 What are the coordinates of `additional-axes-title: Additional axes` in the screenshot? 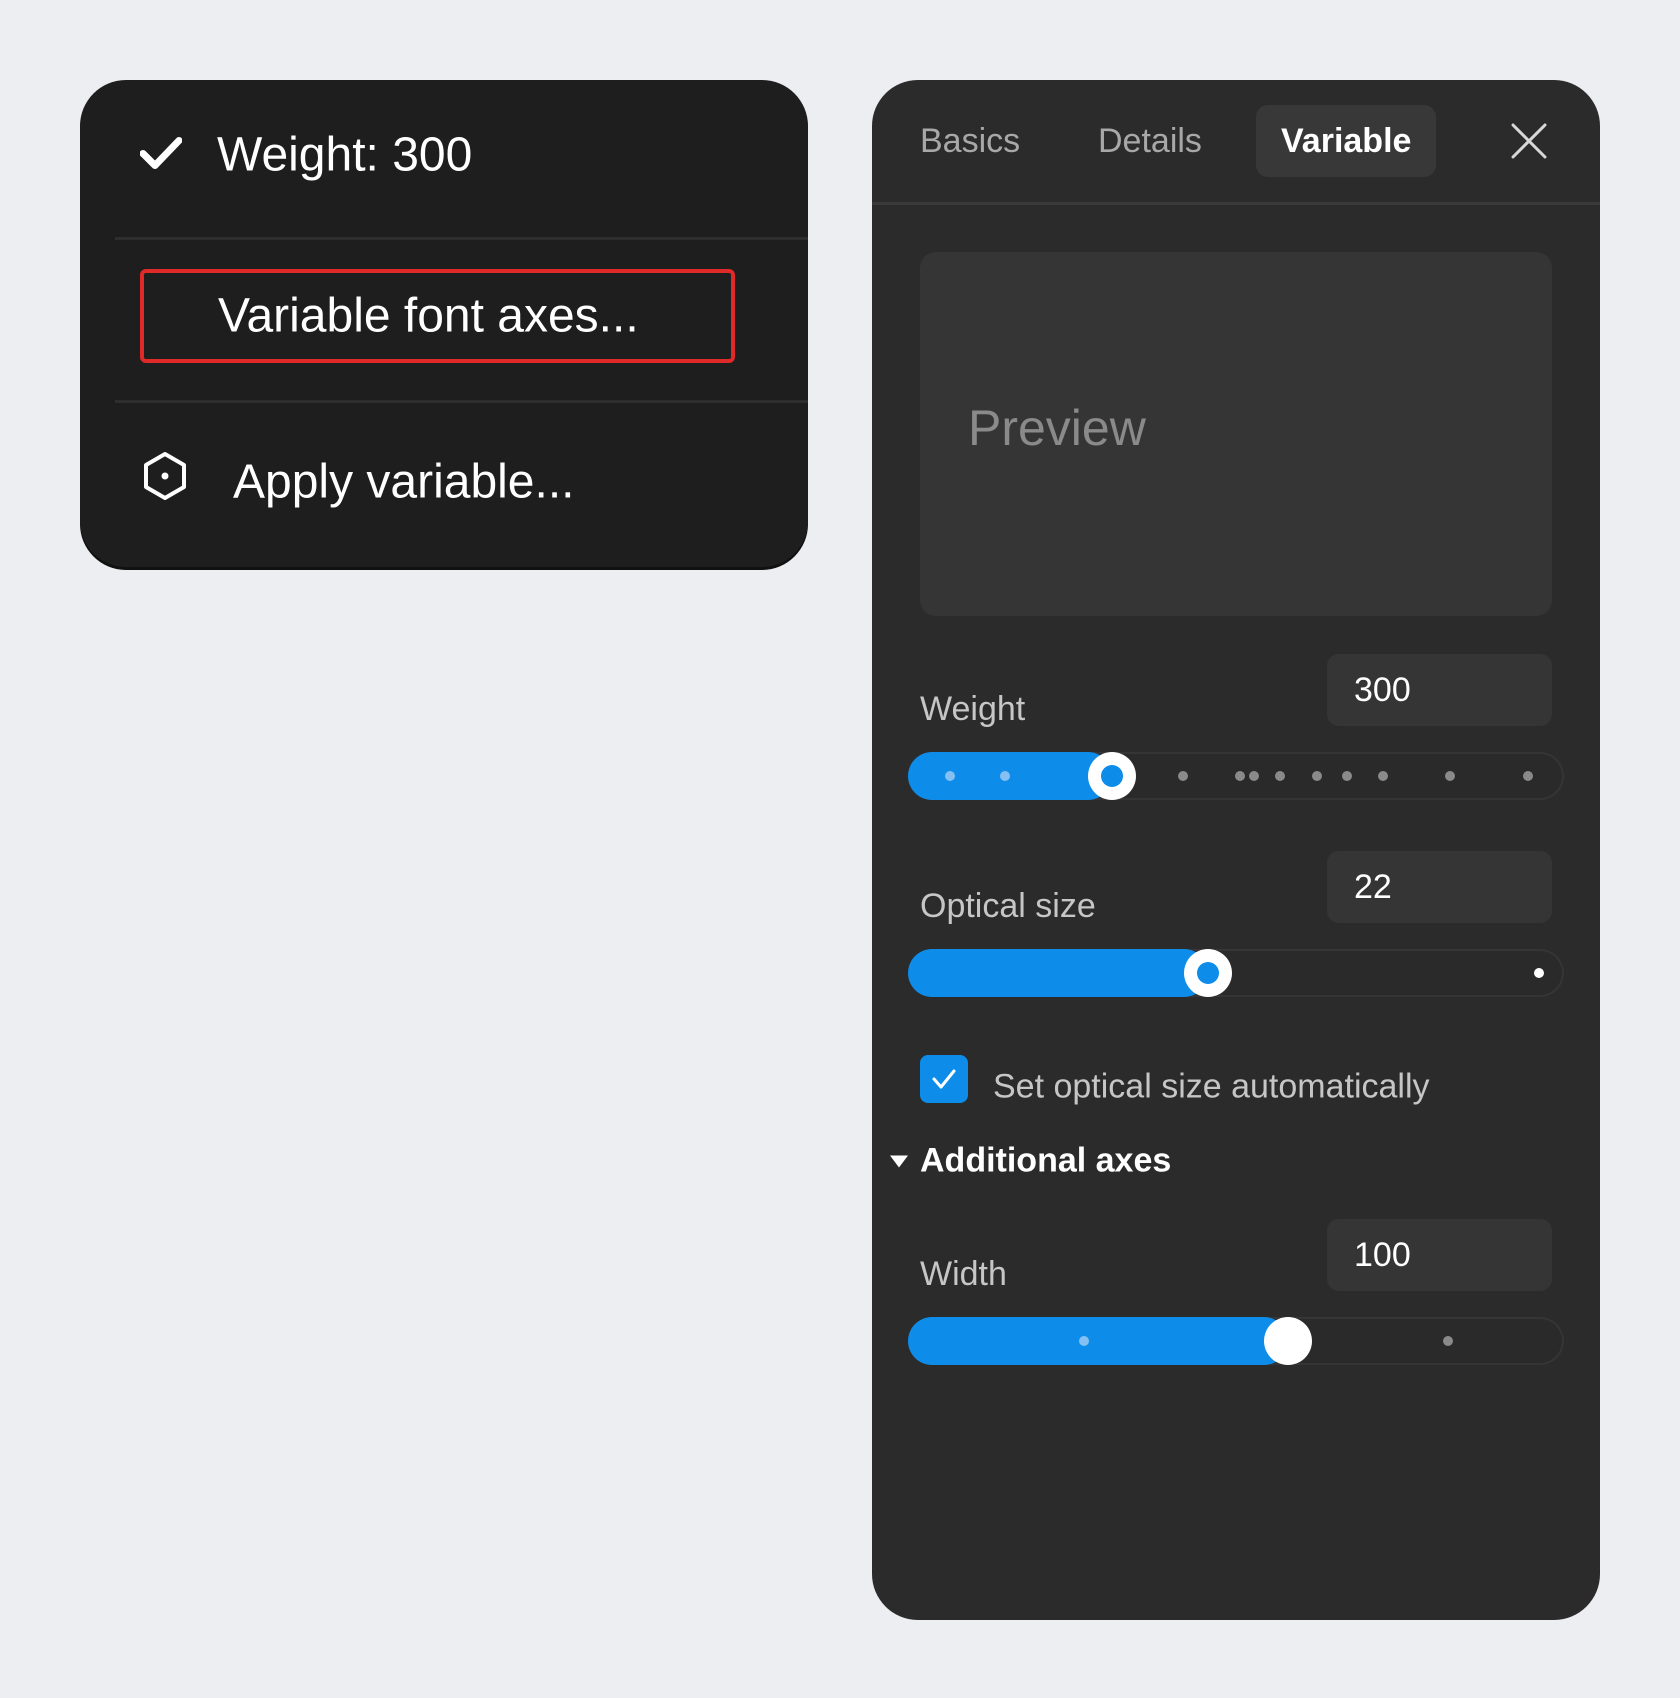 It's located at (1046, 1160).